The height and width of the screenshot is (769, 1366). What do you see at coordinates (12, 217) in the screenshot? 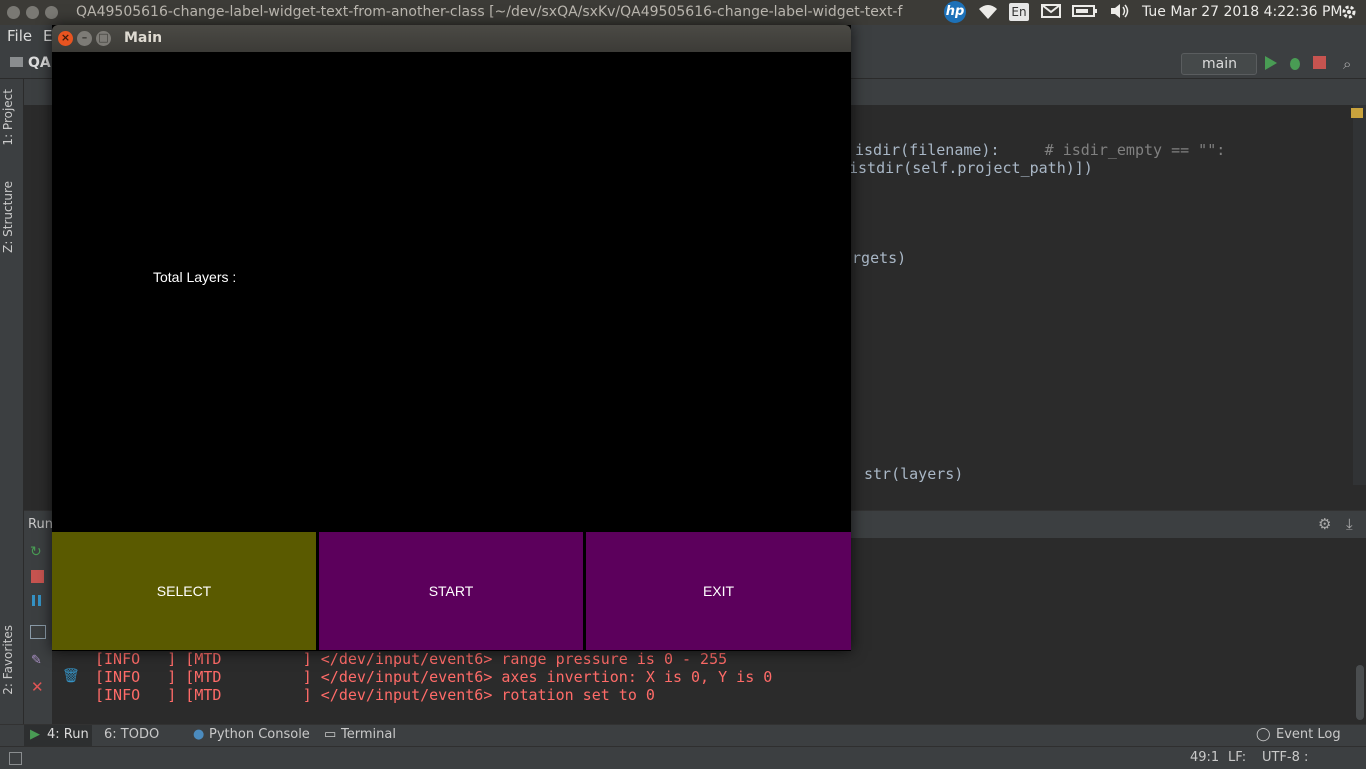
I see `tool-tab-structure: Z: Structure` at bounding box center [12, 217].